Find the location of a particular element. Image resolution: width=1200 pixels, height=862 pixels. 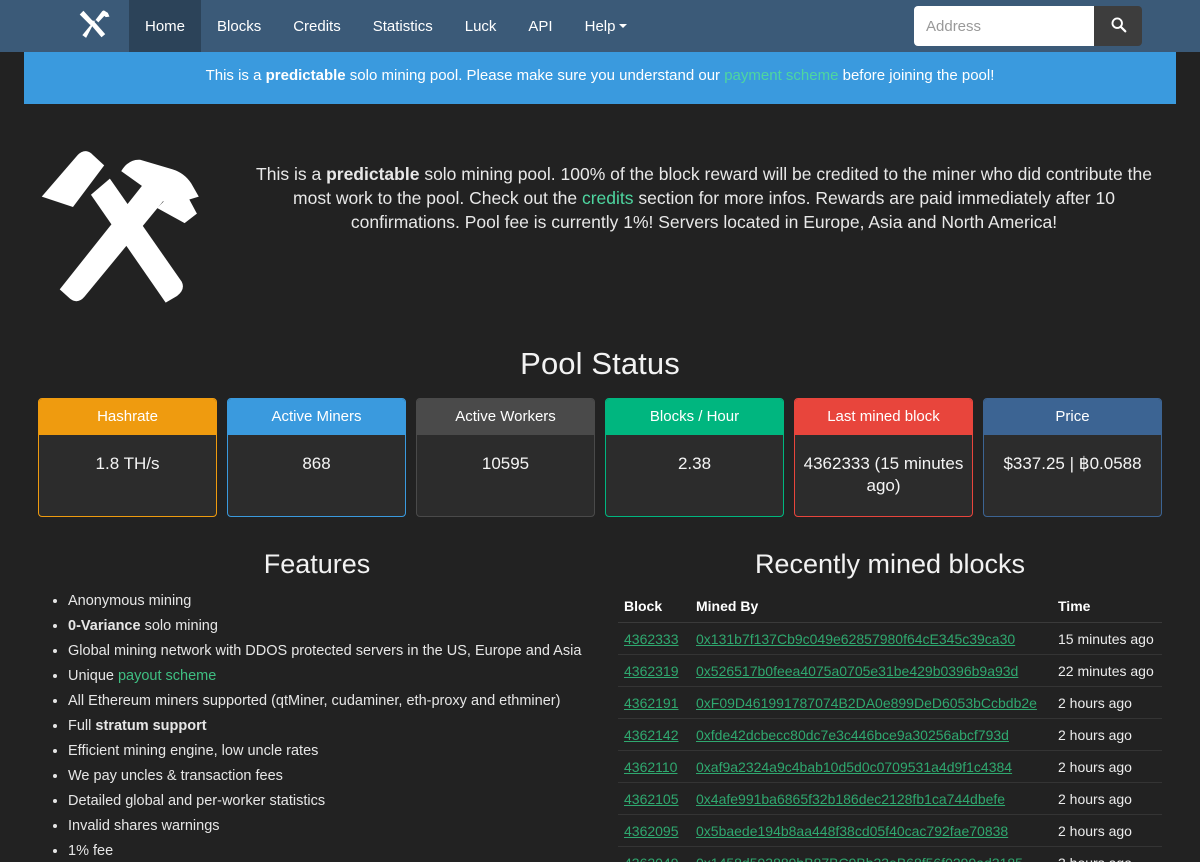

nav-item-luck: Luck is located at coordinates (481, 26).